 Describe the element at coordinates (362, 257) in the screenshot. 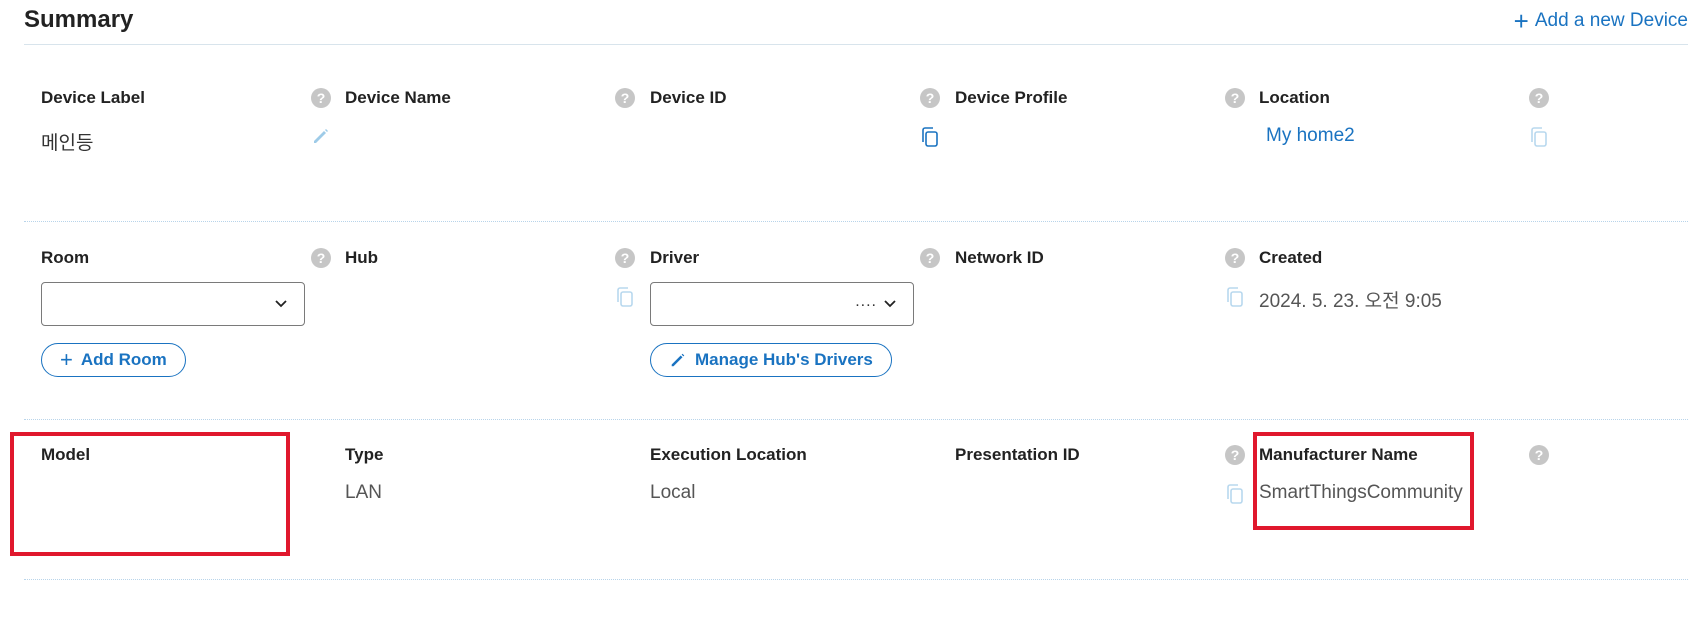

I see `hub-label: Hub` at that location.